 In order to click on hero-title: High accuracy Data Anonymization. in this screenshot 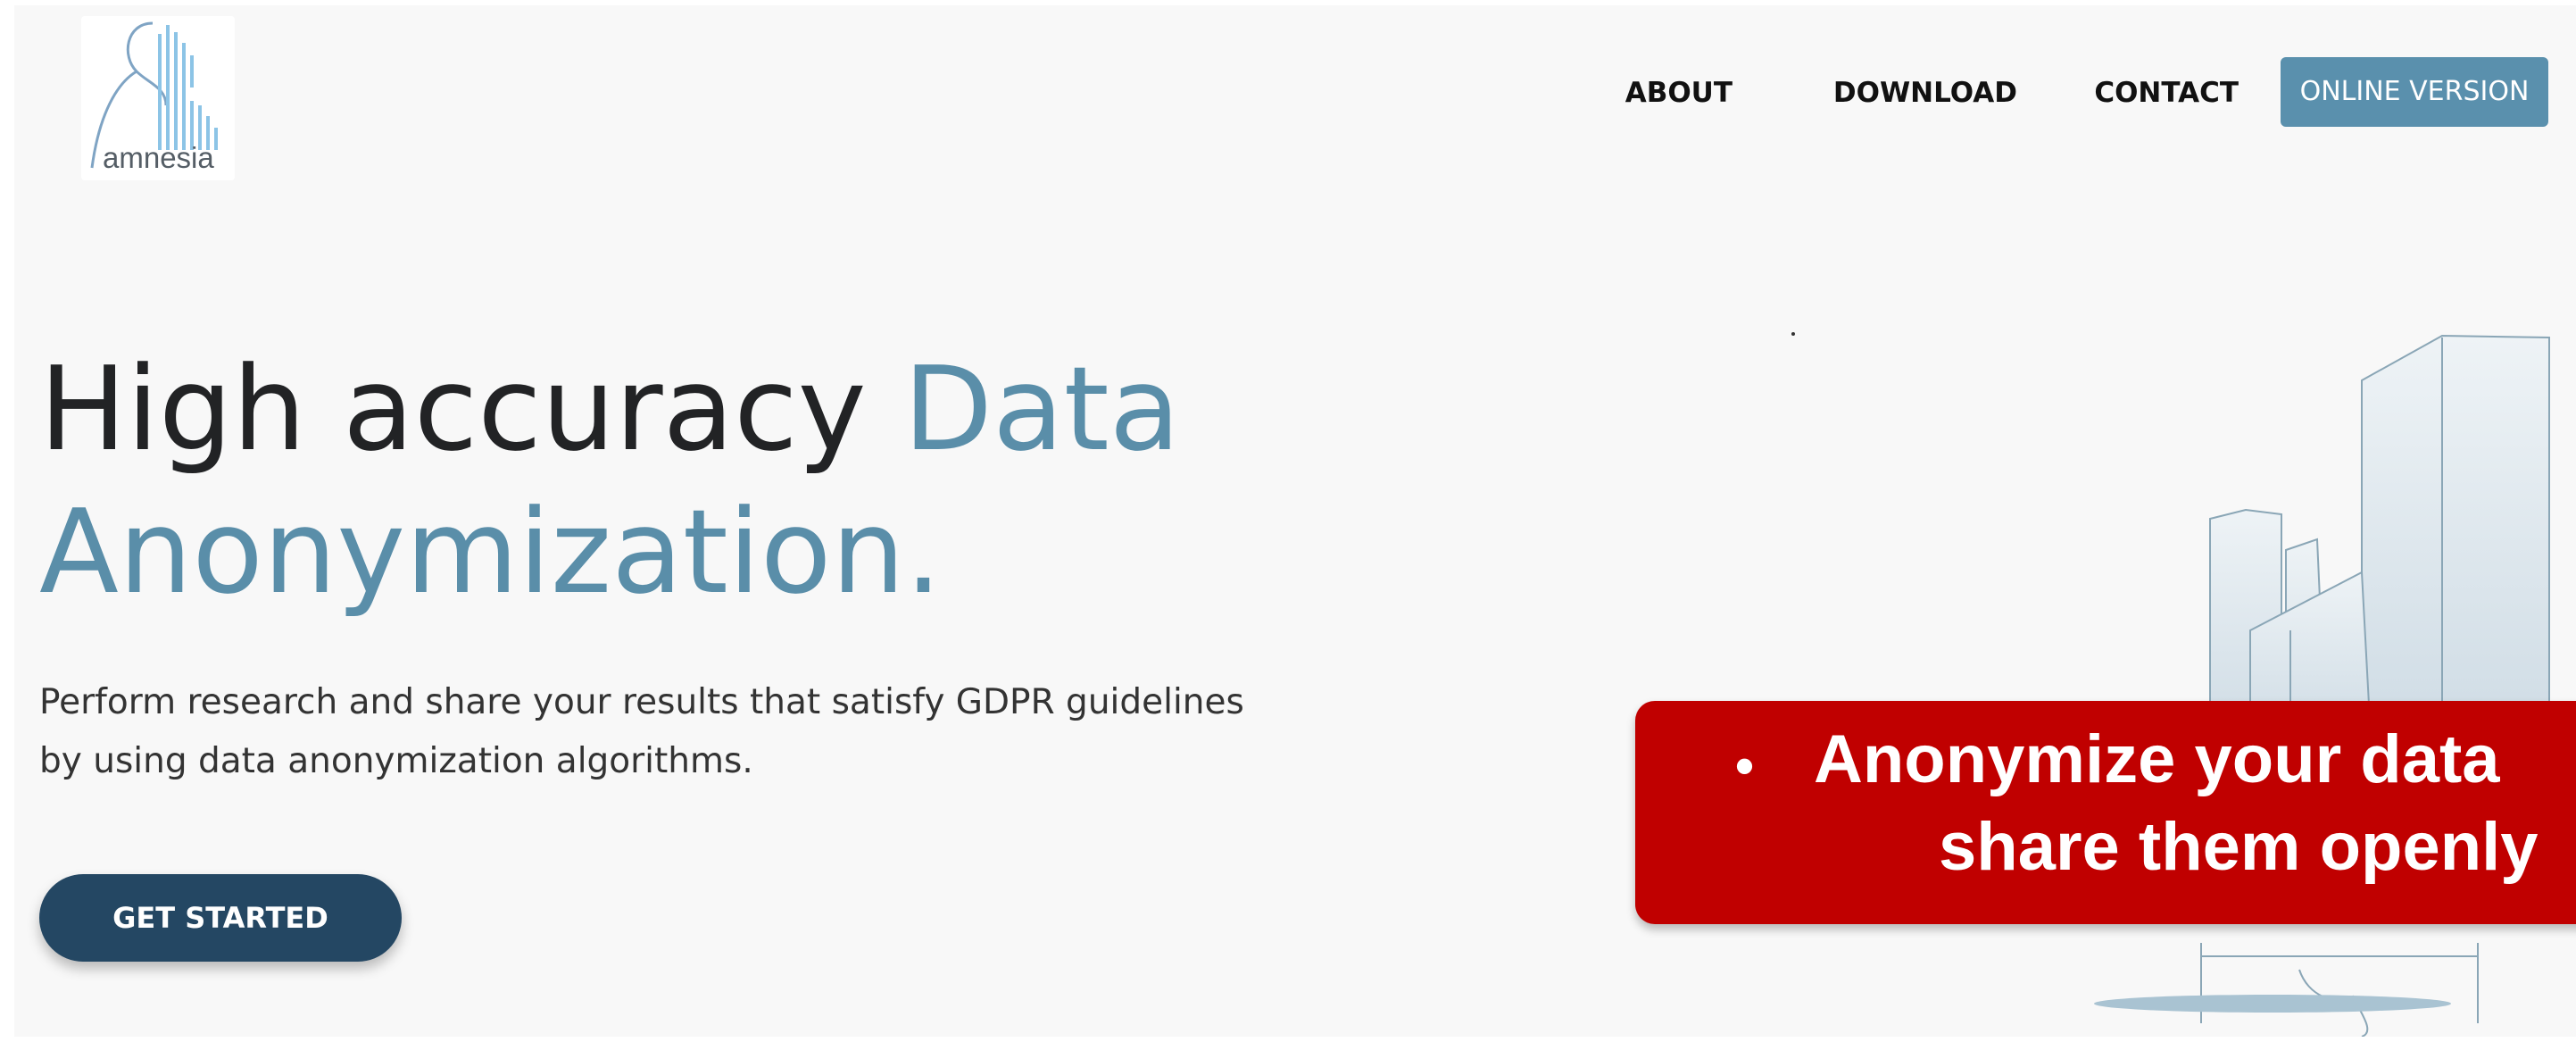, I will do `click(664, 480)`.